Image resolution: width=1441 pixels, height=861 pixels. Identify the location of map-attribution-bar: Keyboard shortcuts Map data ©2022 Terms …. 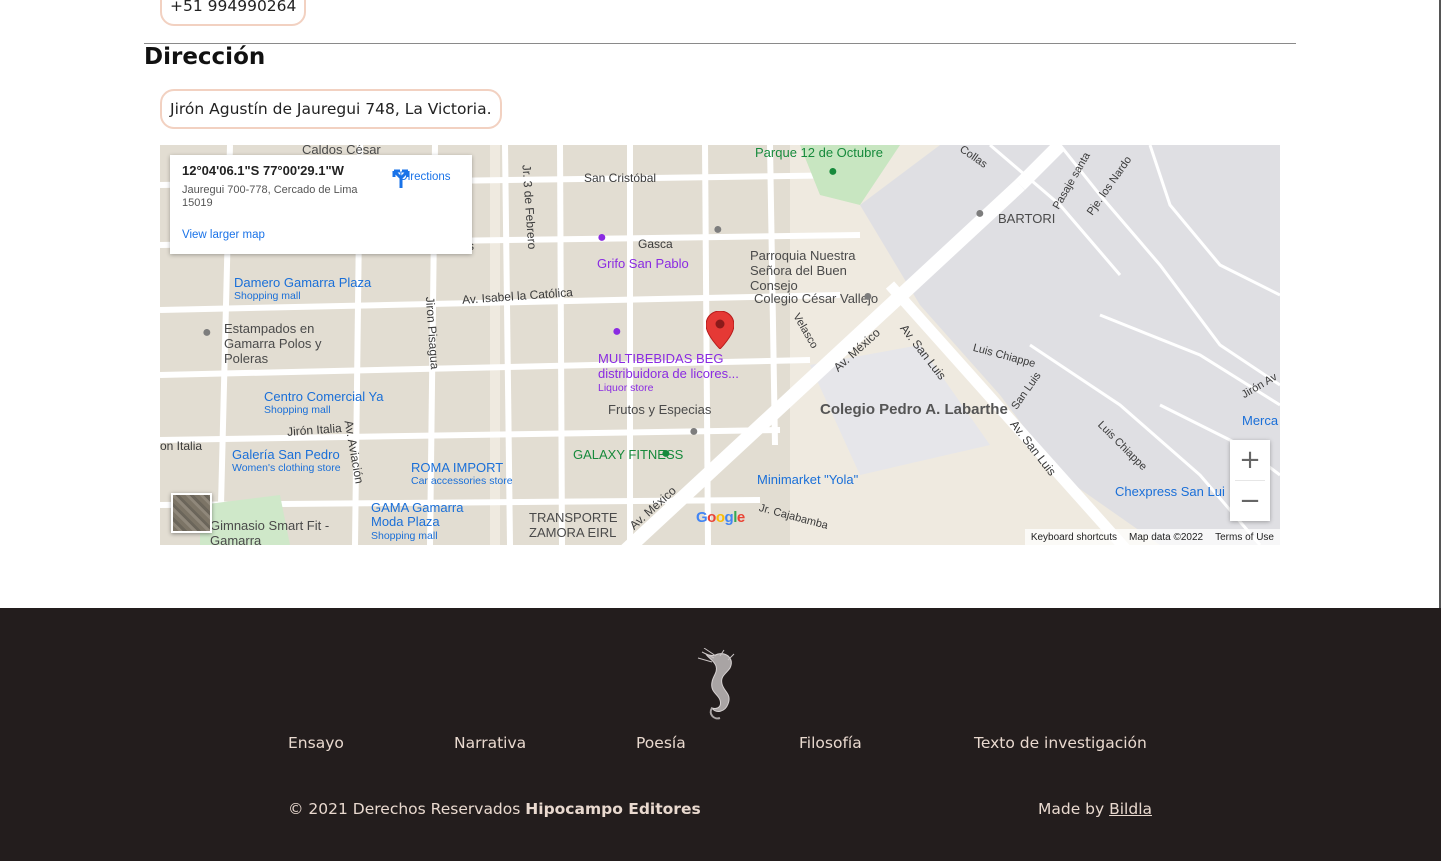
(1152, 537).